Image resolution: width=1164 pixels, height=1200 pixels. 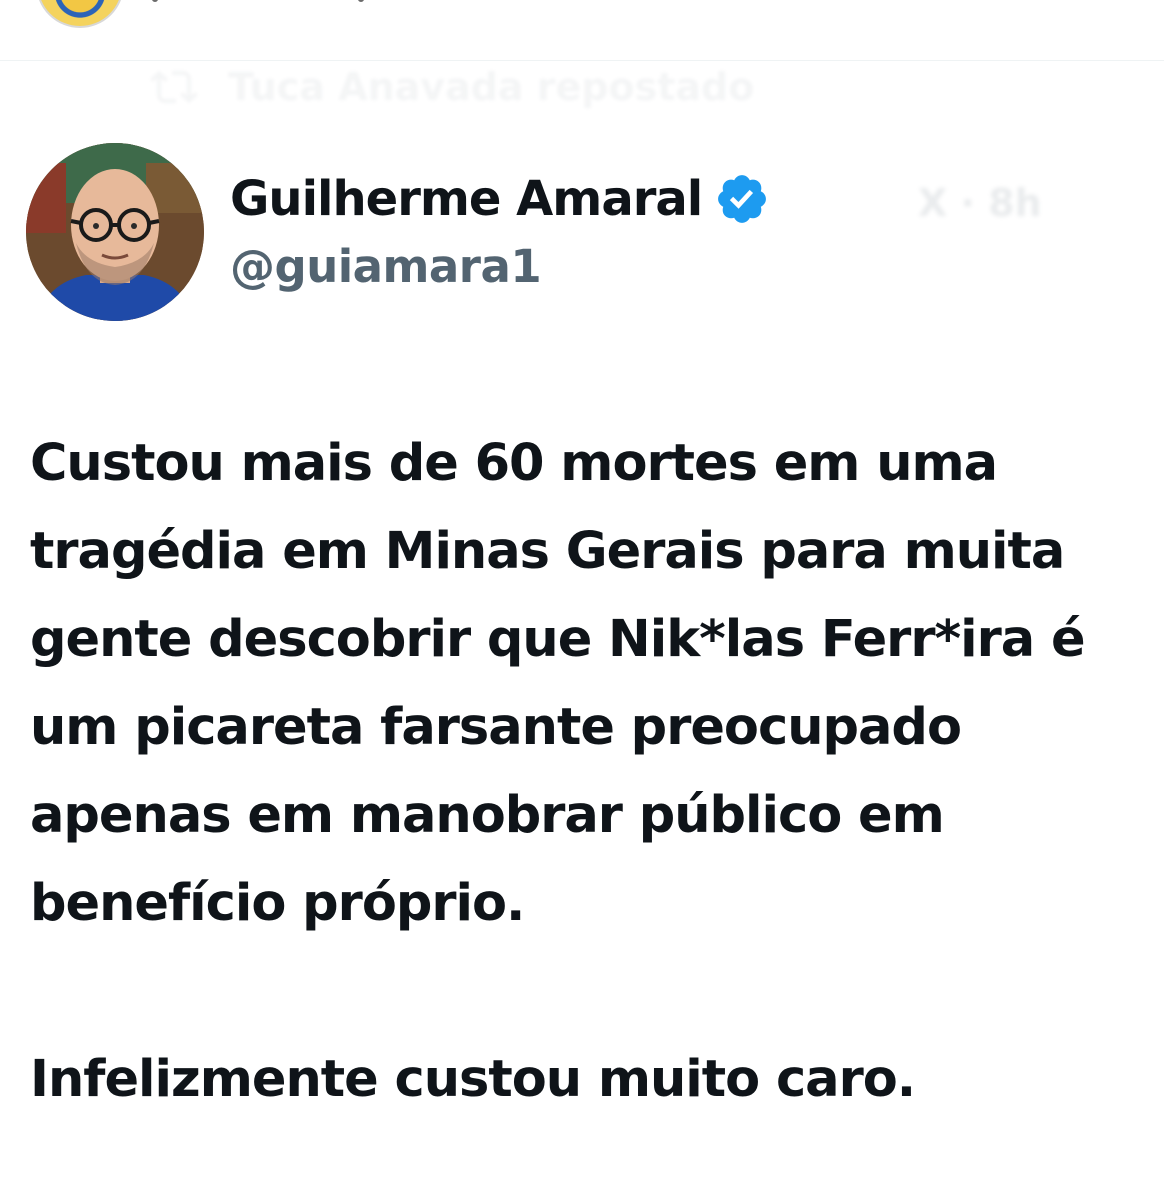 What do you see at coordinates (491, 87) in the screenshot?
I see `retweet-context-label: Tuca Anavada repostado` at bounding box center [491, 87].